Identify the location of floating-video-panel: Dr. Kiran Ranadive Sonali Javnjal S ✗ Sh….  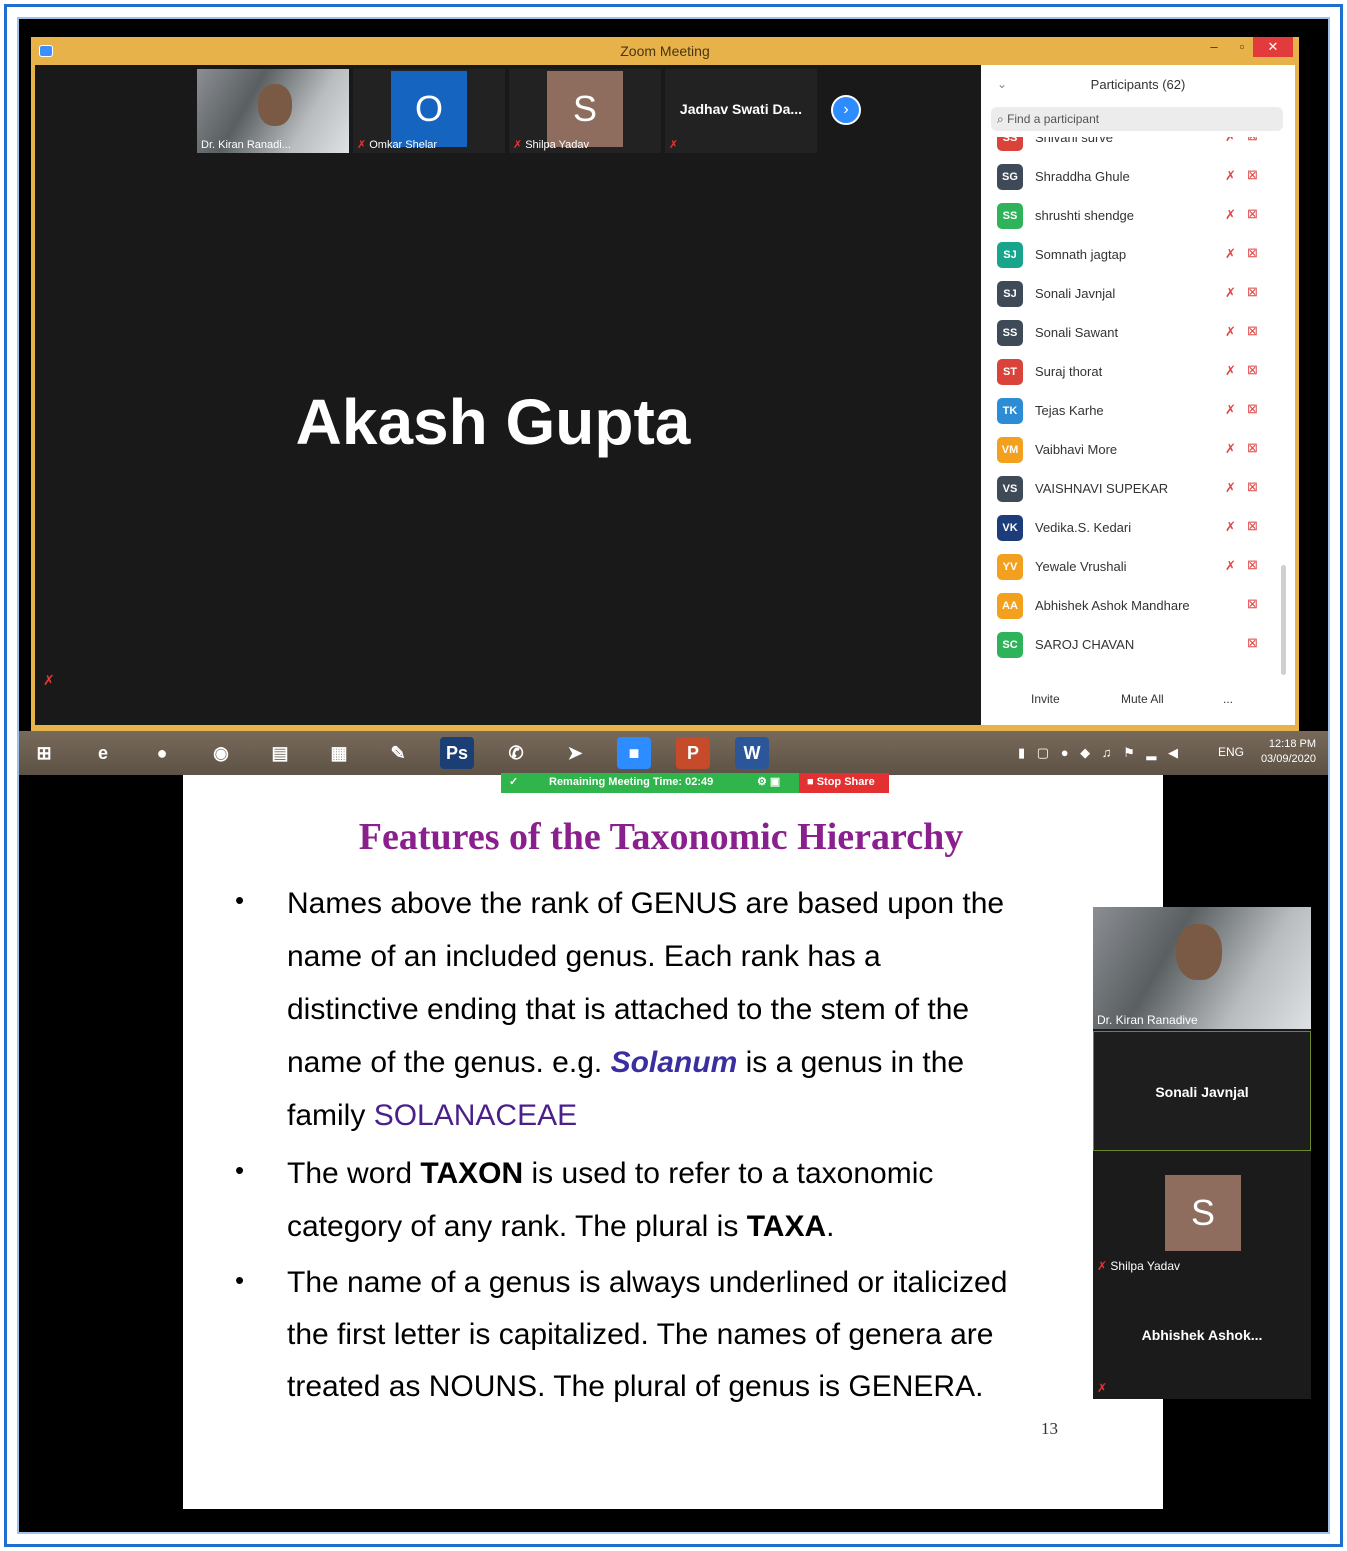
(1202, 1153).